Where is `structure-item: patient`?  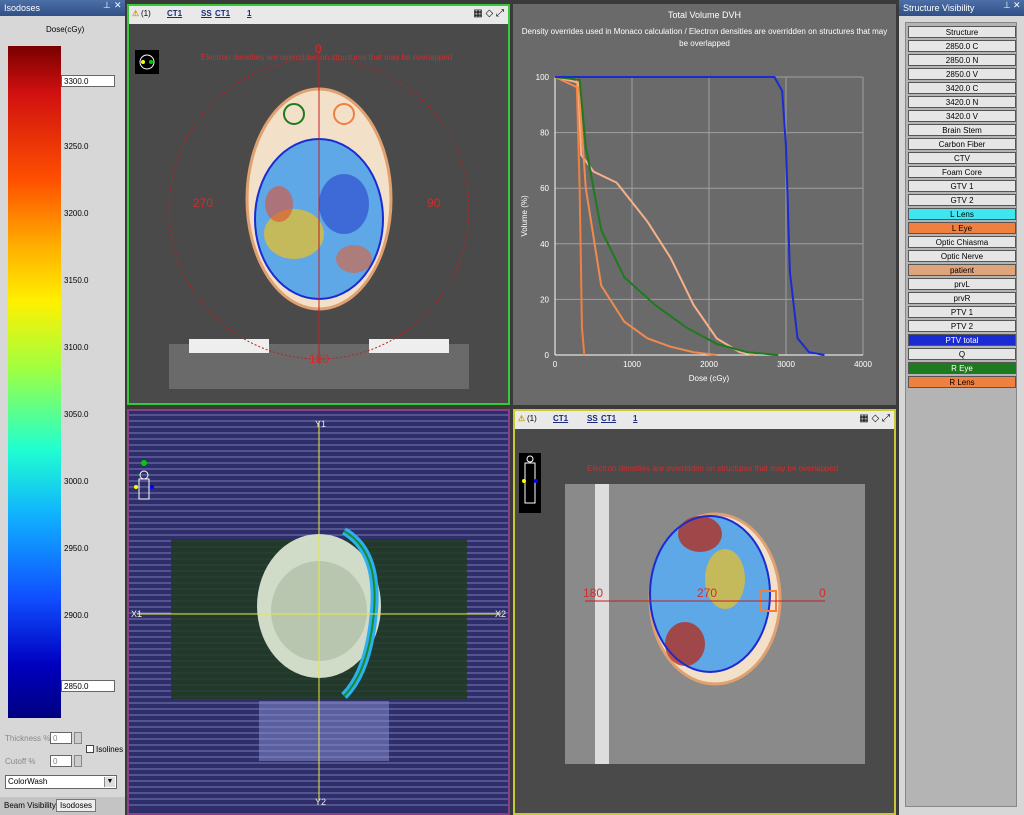
structure-item: patient is located at coordinates (962, 270).